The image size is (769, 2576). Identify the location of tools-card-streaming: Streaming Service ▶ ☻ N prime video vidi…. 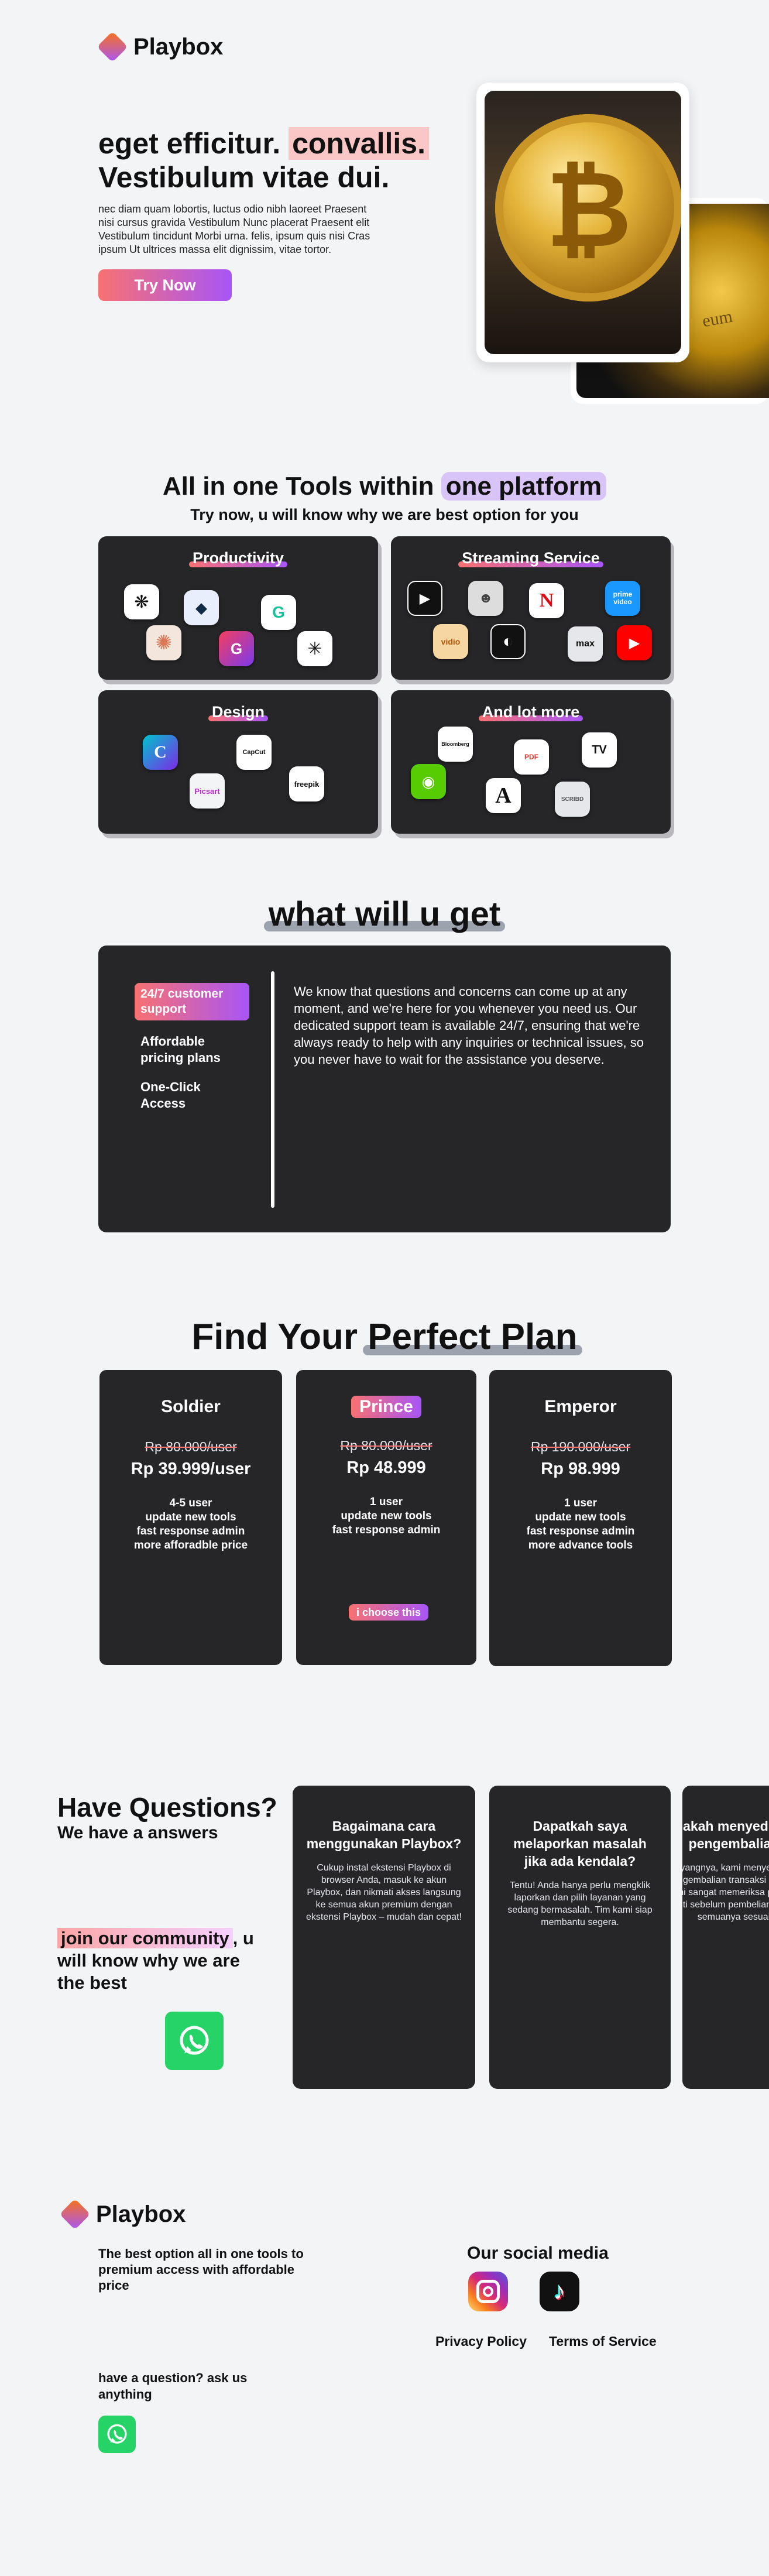
(531, 608).